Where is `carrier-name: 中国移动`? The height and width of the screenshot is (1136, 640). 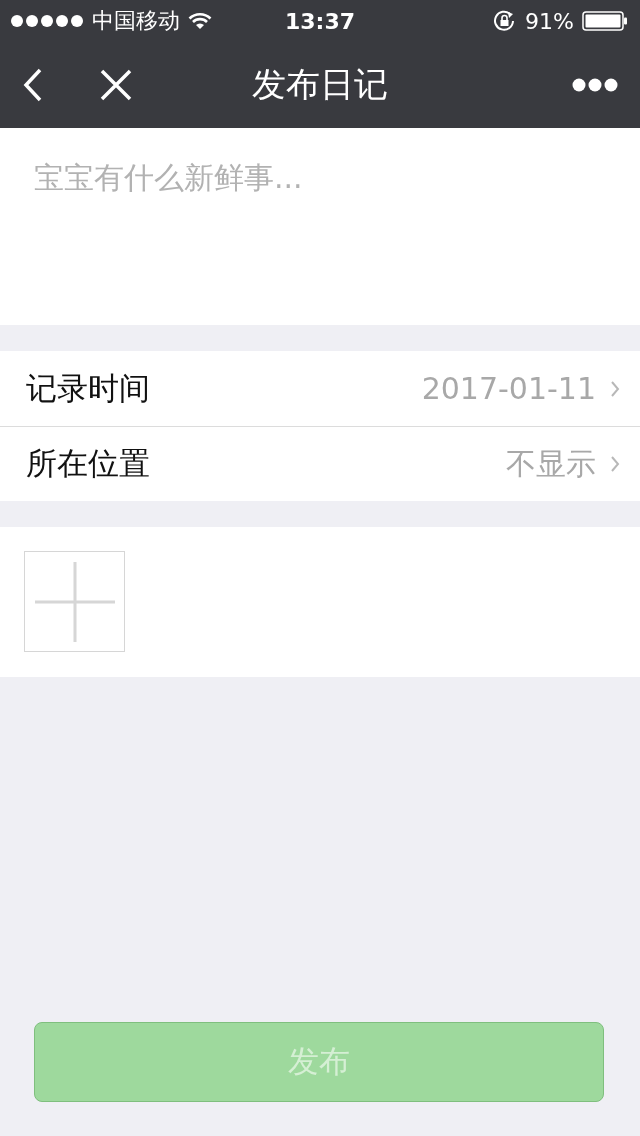 carrier-name: 中国移动 is located at coordinates (136, 21).